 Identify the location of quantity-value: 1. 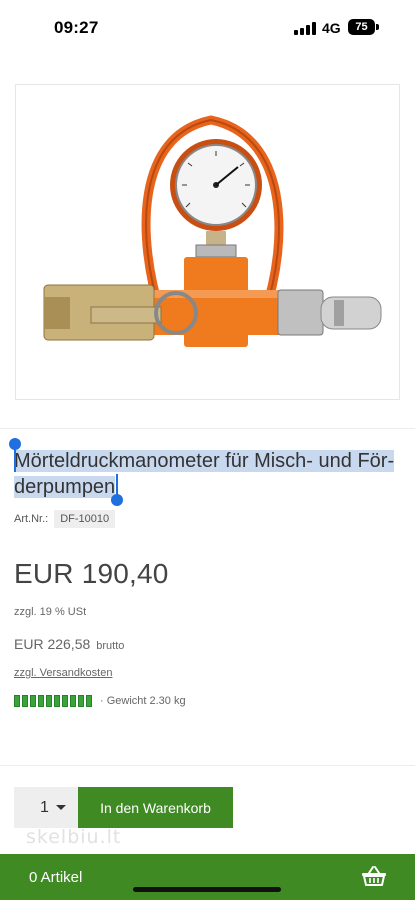
(44, 807).